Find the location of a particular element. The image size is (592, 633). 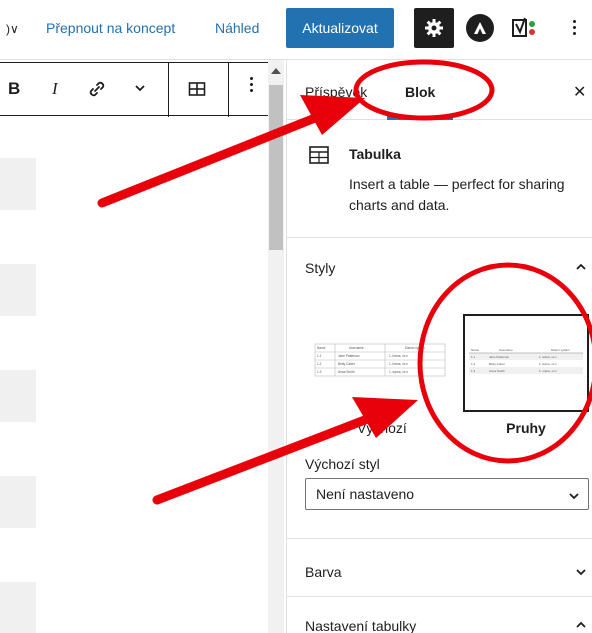

table-icon is located at coordinates (319, 157).